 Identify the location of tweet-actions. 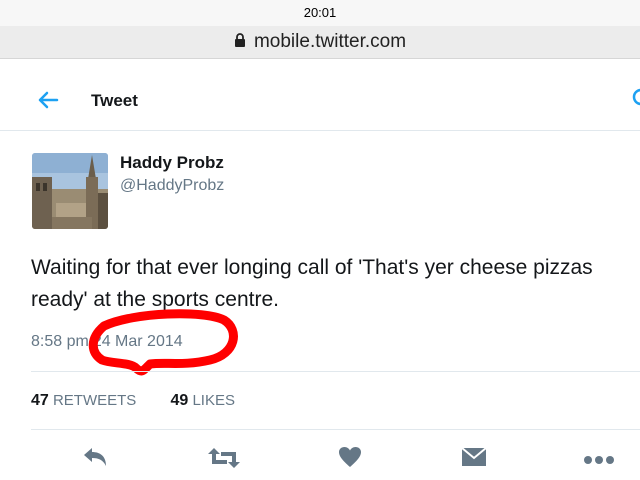
(320, 460).